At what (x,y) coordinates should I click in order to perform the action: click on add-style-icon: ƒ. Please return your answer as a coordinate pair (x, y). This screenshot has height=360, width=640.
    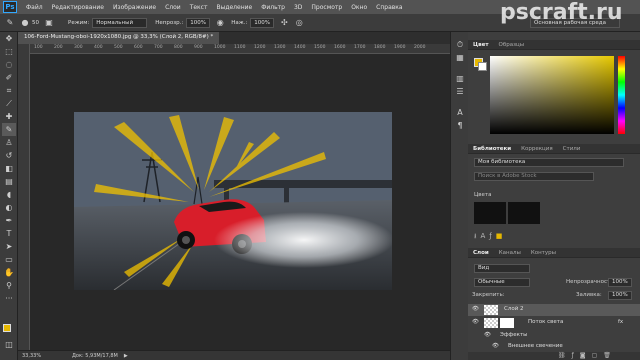
    Looking at the image, I should click on (576, 355).